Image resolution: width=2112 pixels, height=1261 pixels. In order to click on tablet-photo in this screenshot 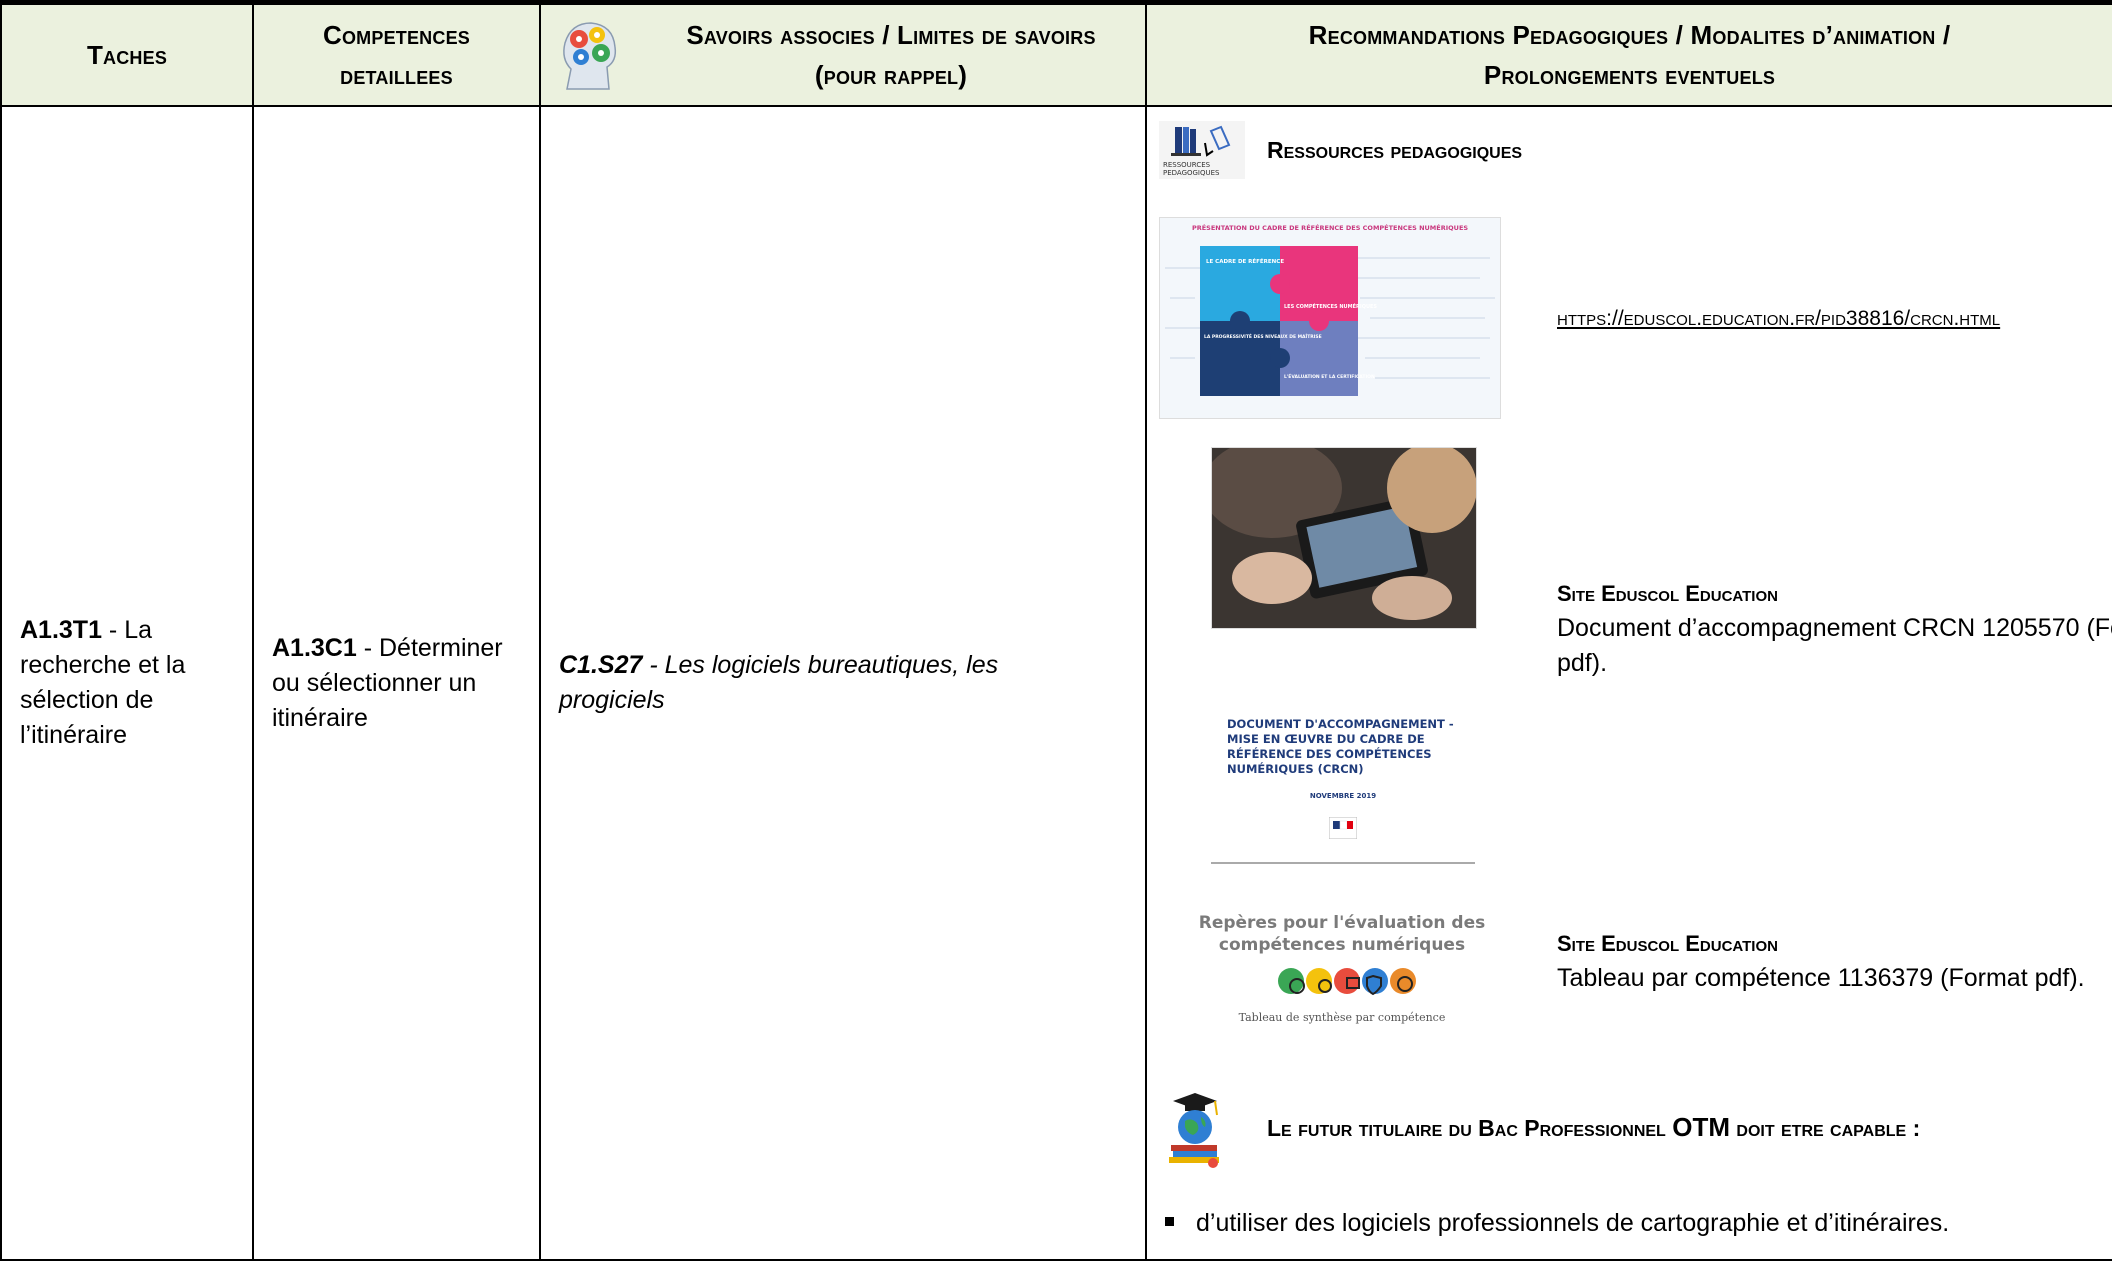, I will do `click(1344, 538)`.